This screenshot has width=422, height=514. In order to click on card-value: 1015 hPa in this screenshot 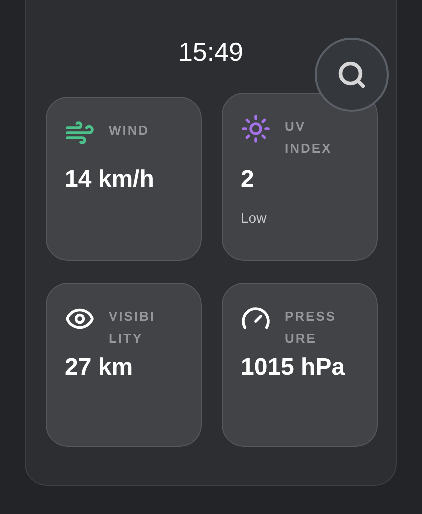, I will do `click(293, 368)`.